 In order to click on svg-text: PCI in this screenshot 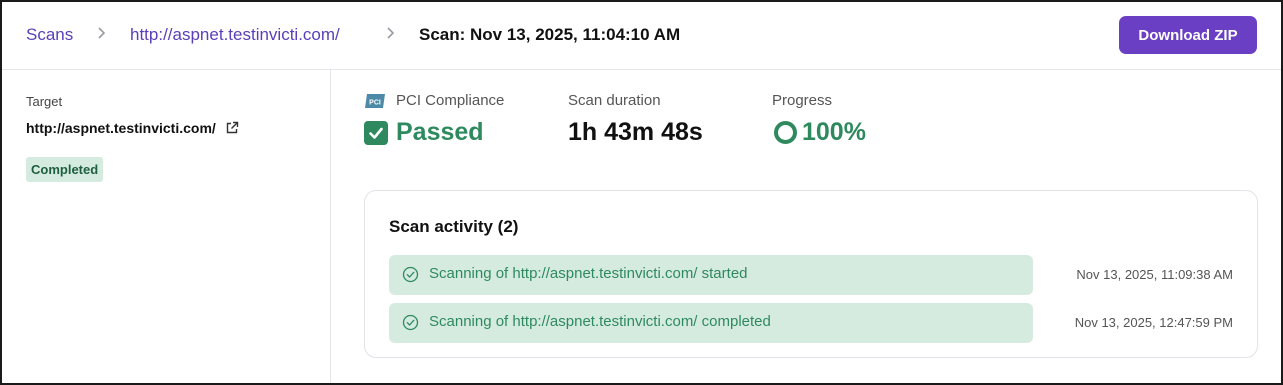, I will do `click(375, 103)`.